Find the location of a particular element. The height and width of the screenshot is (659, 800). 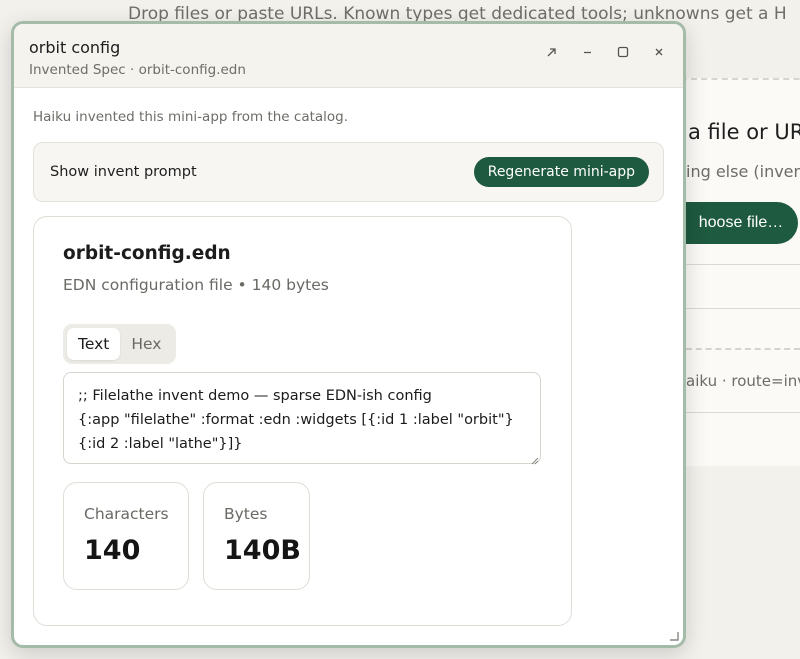

window-controls is located at coordinates (605, 52).